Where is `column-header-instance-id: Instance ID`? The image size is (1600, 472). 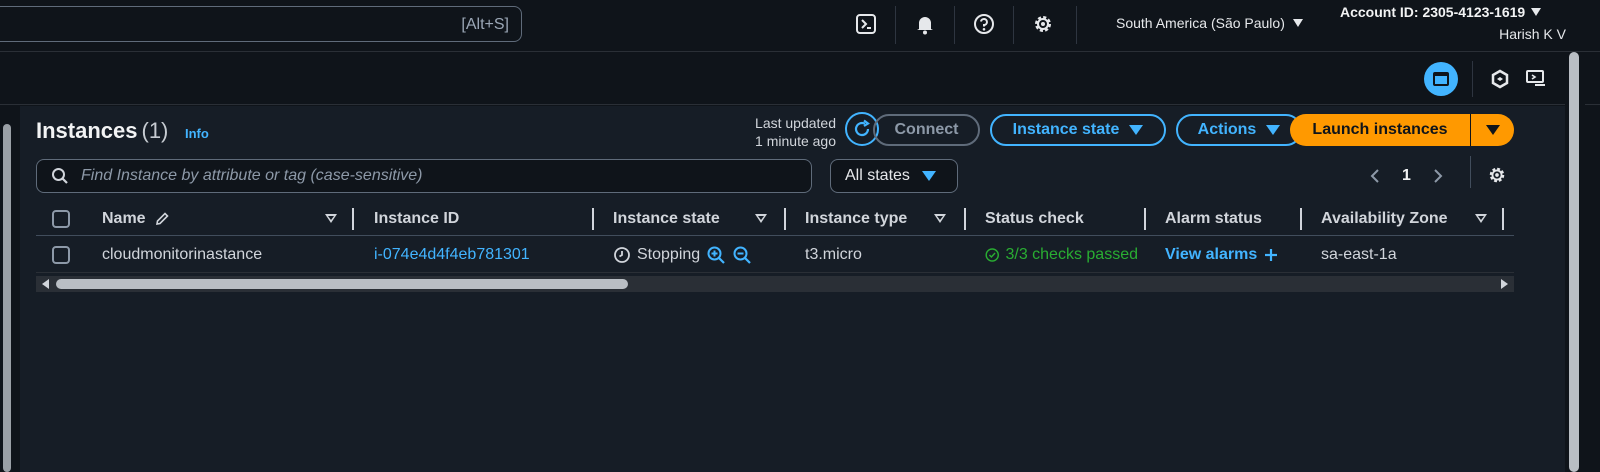 column-header-instance-id: Instance ID is located at coordinates (416, 219).